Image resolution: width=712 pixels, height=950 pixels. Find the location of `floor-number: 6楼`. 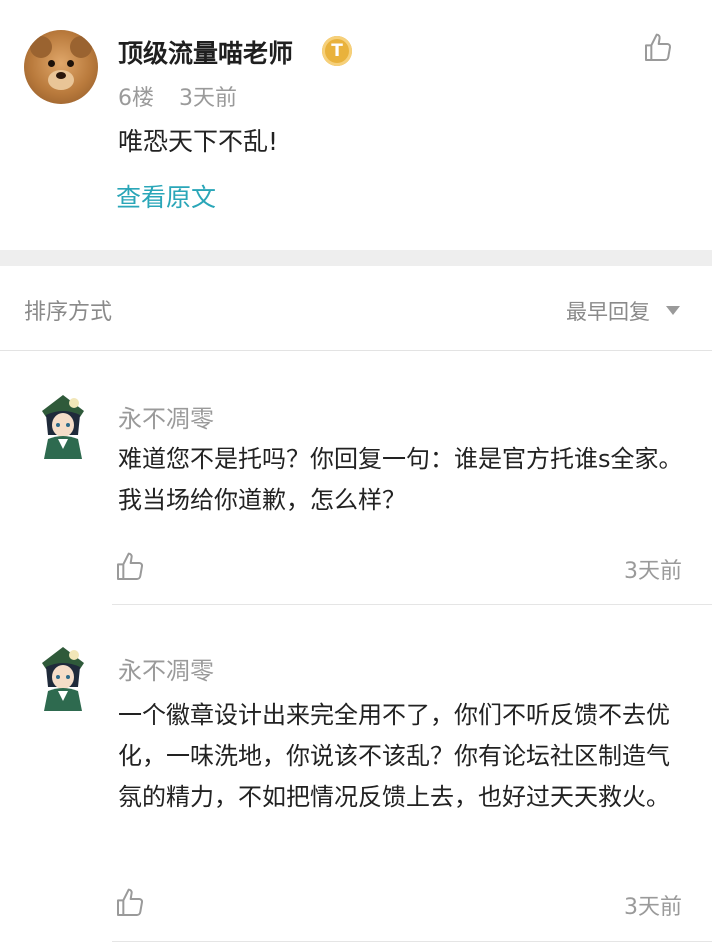

floor-number: 6楼 is located at coordinates (136, 98).